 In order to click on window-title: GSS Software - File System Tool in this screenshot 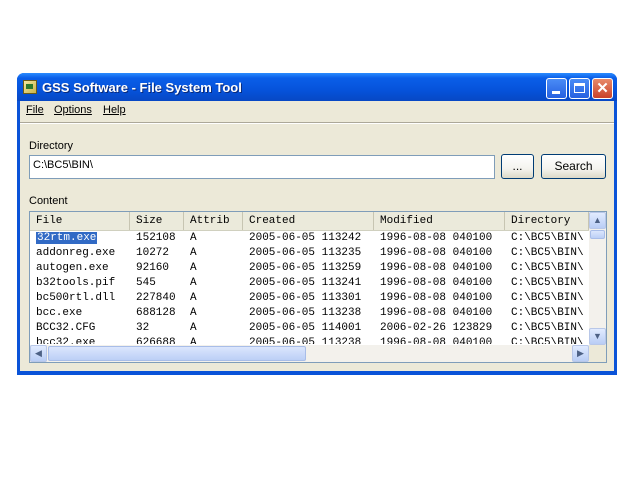, I will do `click(142, 87)`.